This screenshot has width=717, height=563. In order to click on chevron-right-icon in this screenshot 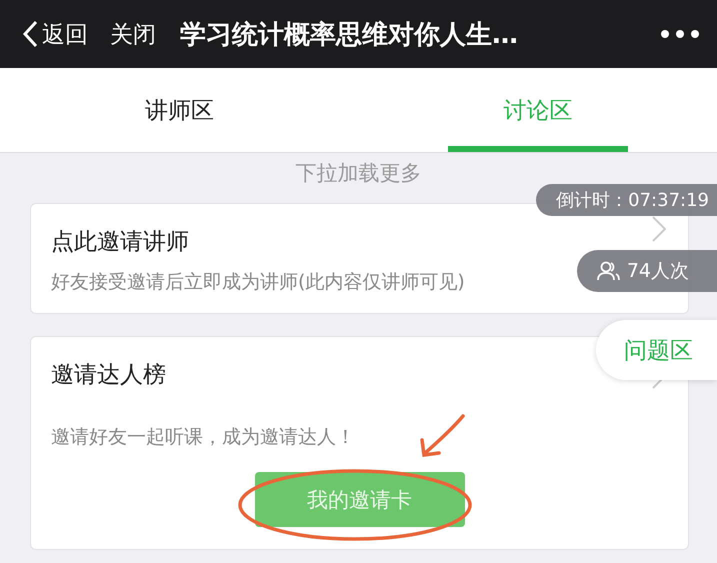, I will do `click(659, 229)`.